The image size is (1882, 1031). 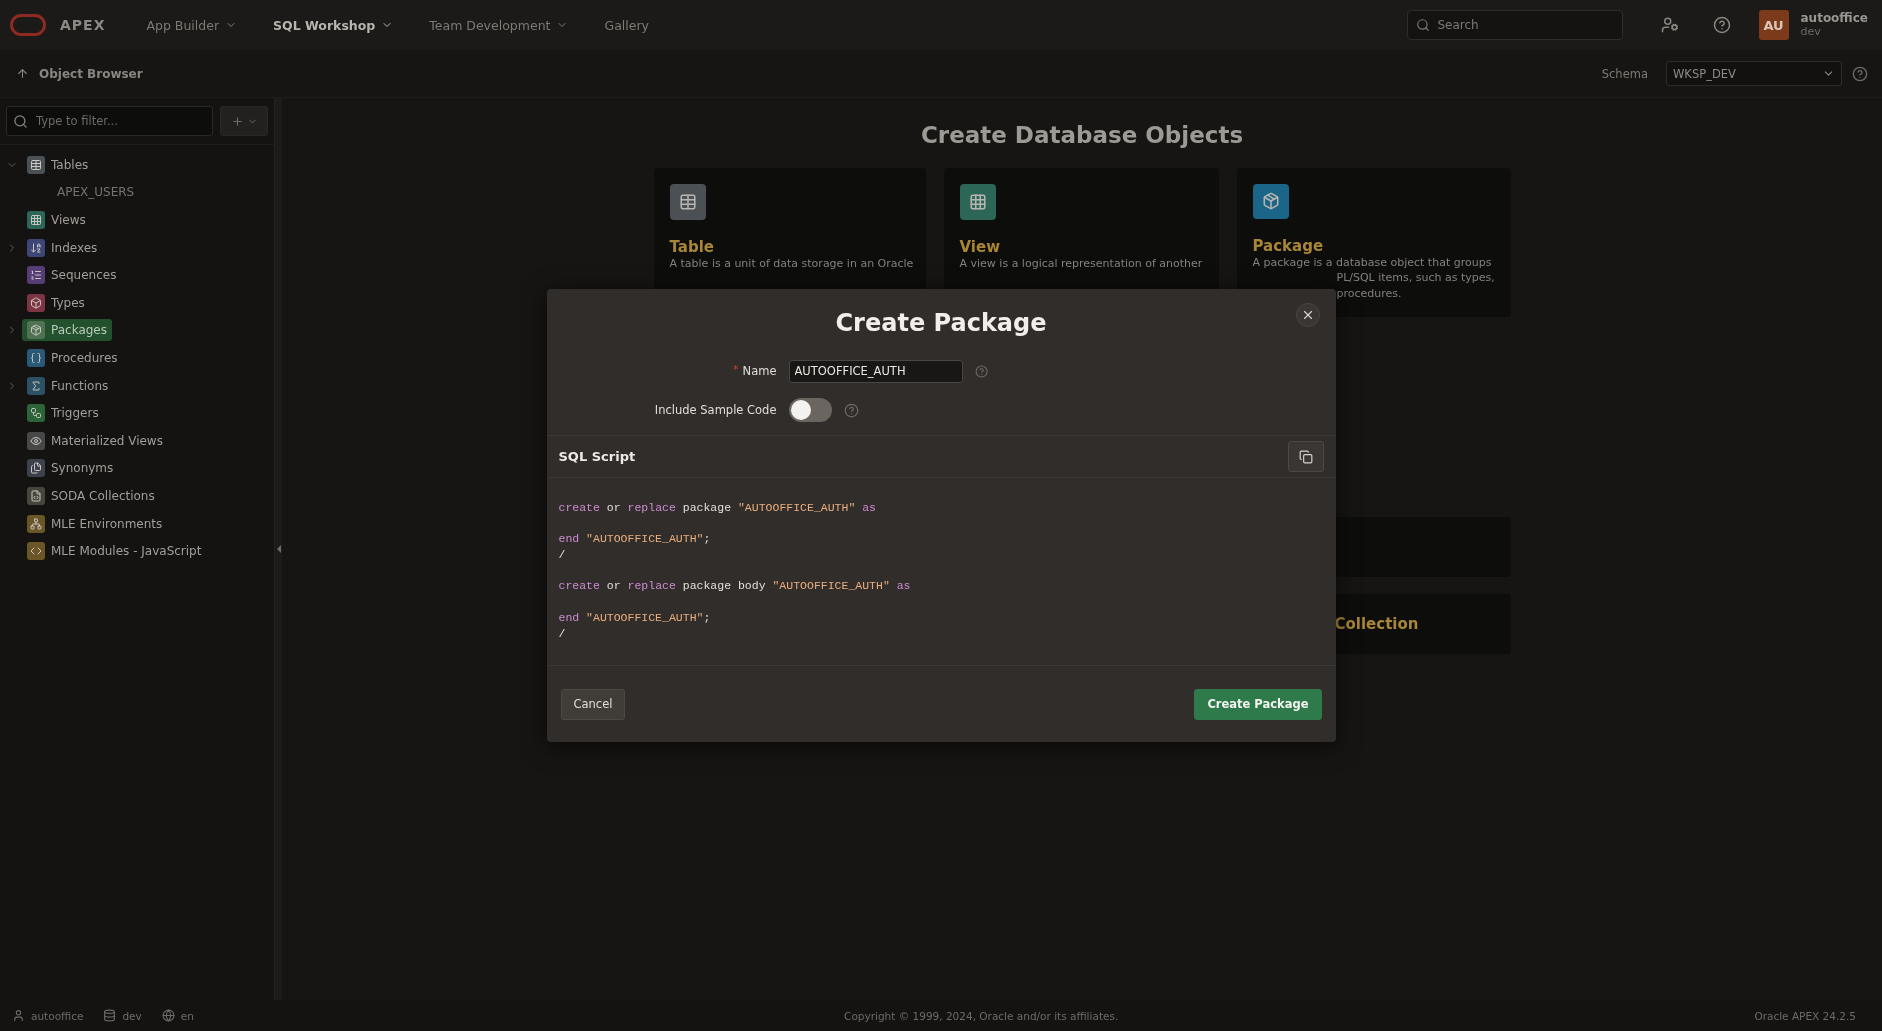 I want to click on search-input: Search, so click(x=1520, y=25).